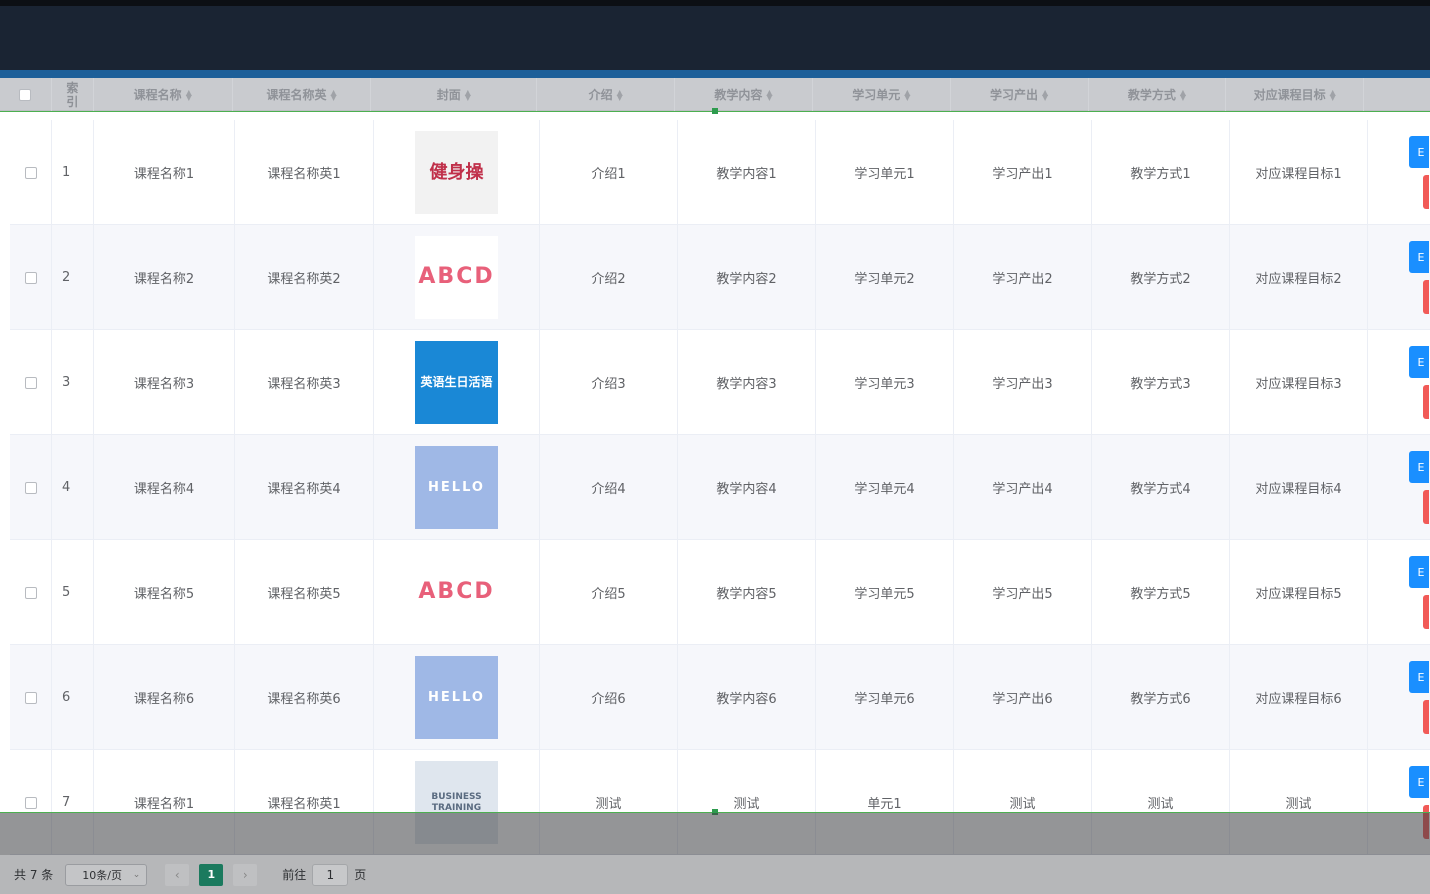  I want to click on cell-unit: 学习单元5, so click(885, 592).